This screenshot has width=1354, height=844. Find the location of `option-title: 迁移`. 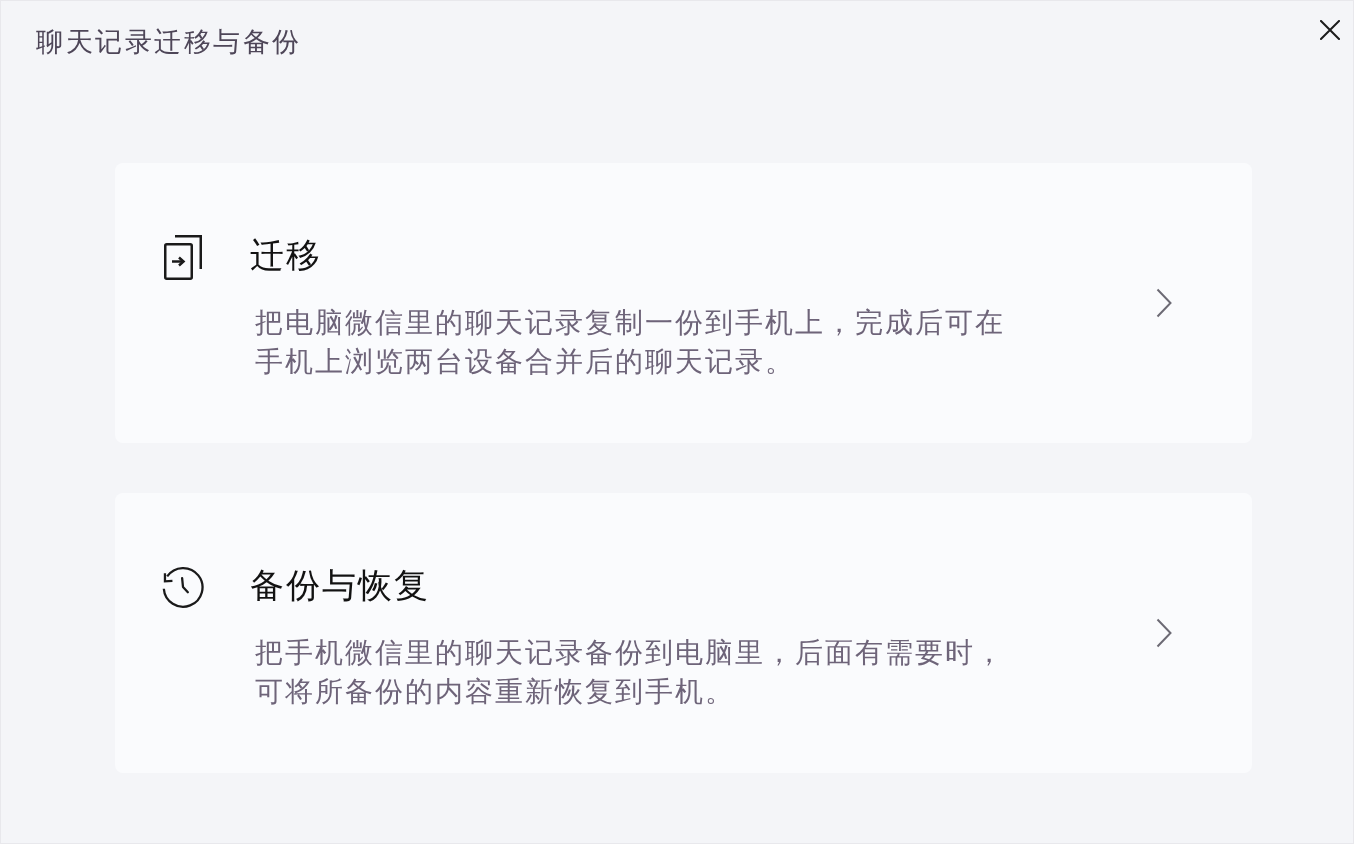

option-title: 迁移 is located at coordinates (286, 255).